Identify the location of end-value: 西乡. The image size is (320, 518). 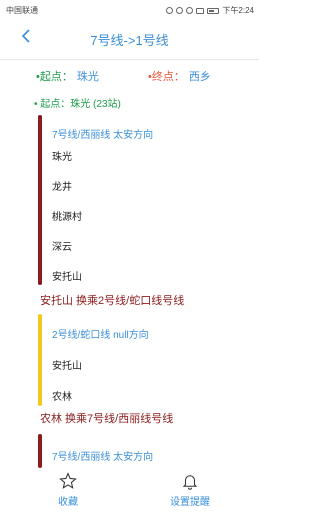
(199, 77).